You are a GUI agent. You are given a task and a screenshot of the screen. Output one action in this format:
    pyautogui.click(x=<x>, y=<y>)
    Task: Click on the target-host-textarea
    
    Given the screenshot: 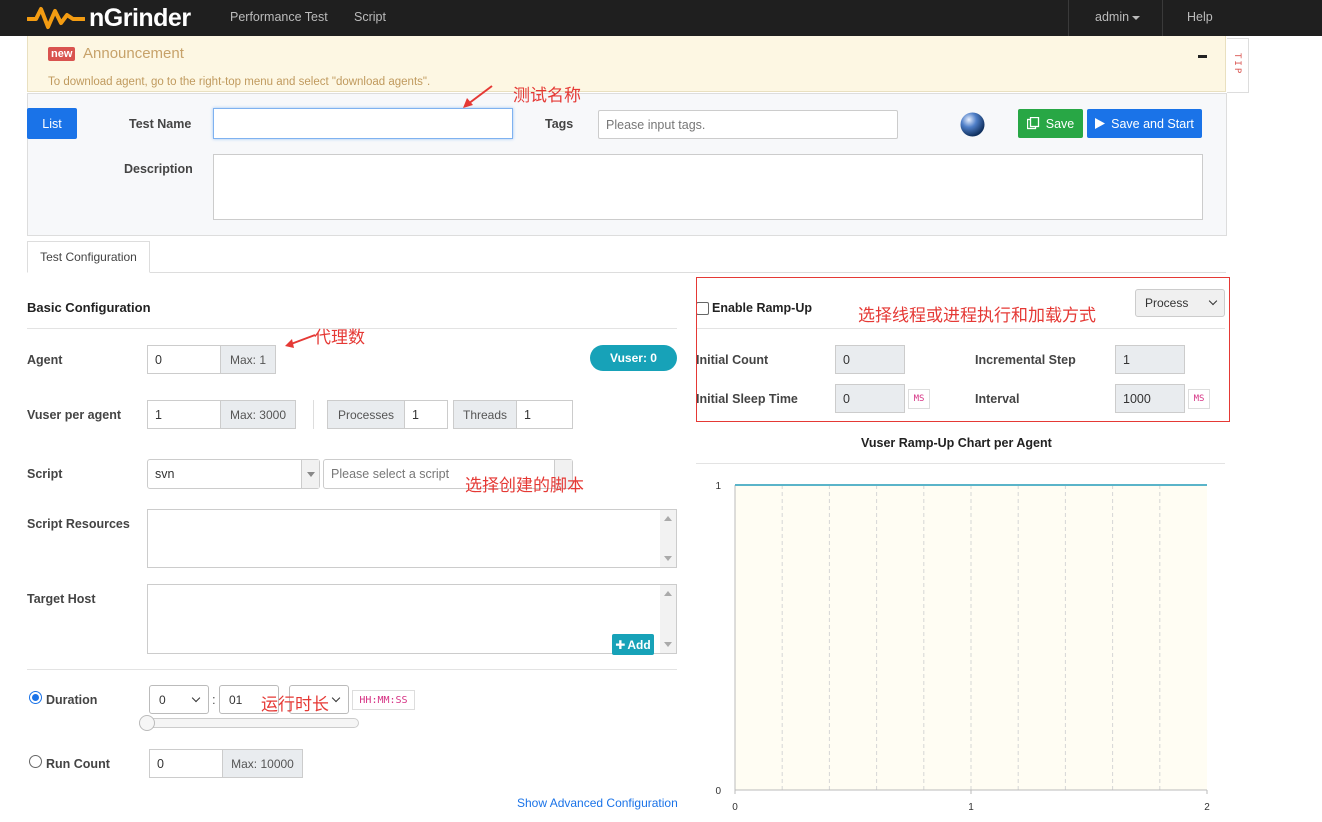 What is the action you would take?
    pyautogui.click(x=412, y=619)
    